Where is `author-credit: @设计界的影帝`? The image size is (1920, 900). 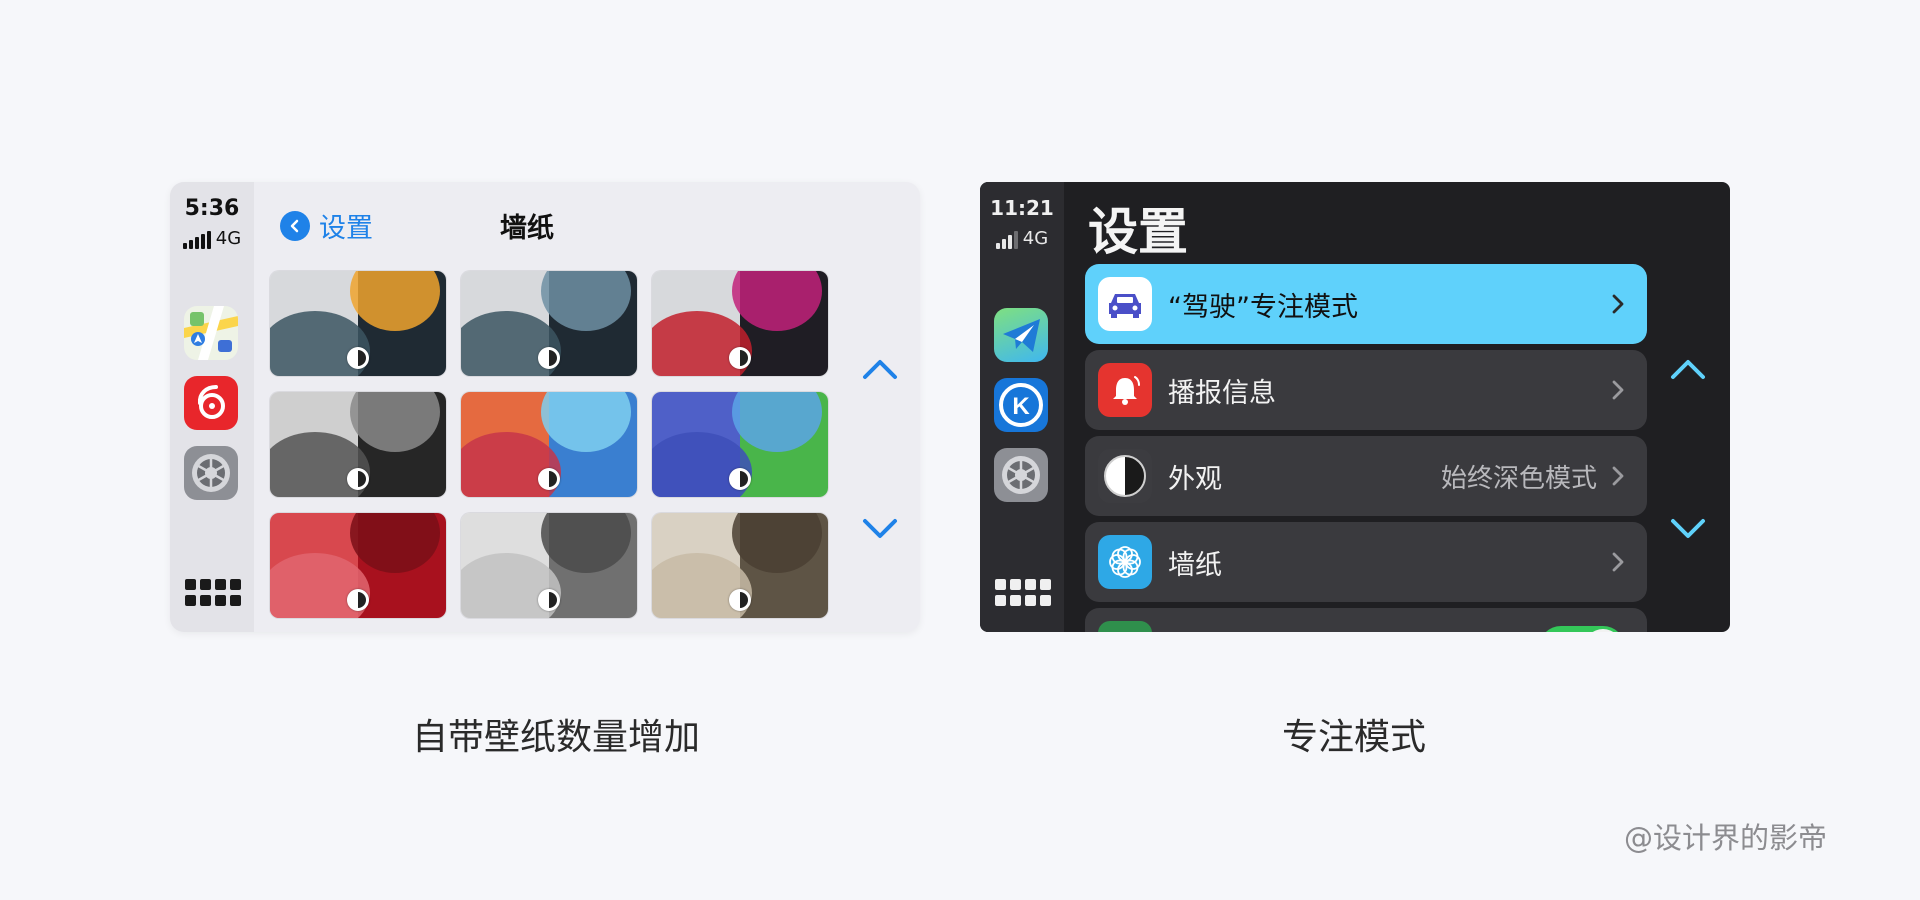
author-credit: @设计界的影帝 is located at coordinates (1726, 838).